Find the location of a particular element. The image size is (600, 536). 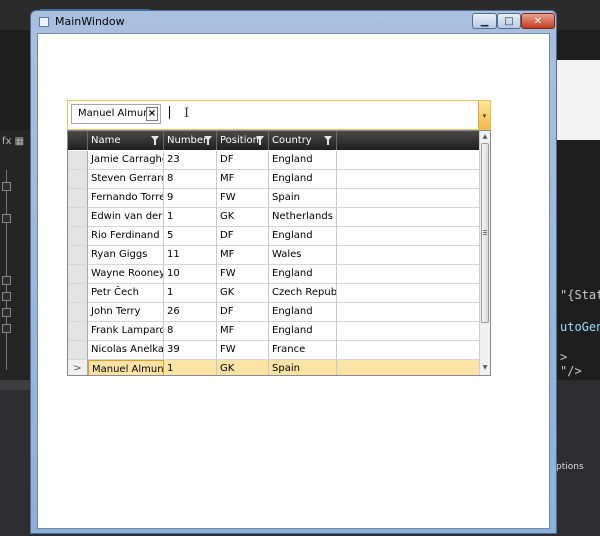

table-row: Fernando Torres 9 FW Spain is located at coordinates (273, 198).